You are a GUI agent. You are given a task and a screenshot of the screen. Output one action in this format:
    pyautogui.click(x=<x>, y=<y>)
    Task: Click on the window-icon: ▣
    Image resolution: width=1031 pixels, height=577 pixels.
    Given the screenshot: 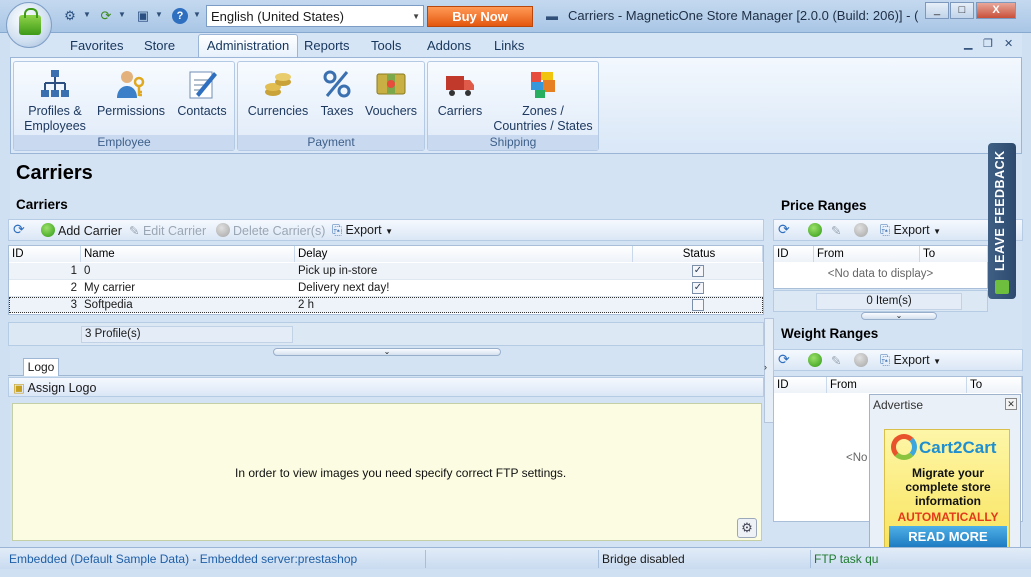 What is the action you would take?
    pyautogui.click(x=143, y=16)
    